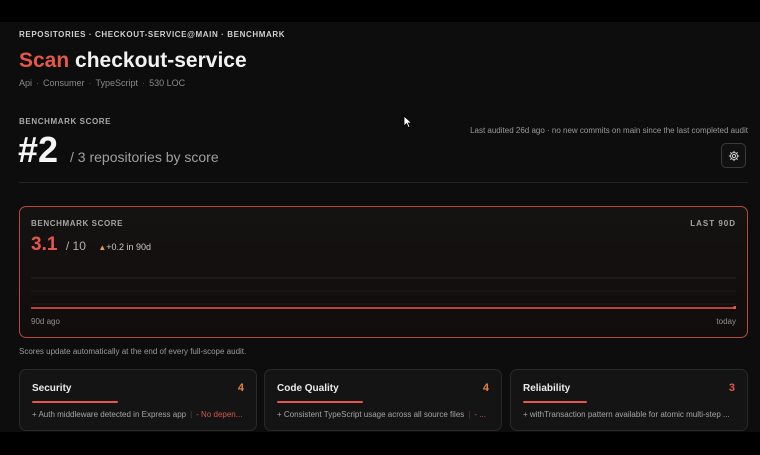 This screenshot has height=455, width=760. What do you see at coordinates (77, 223) in the screenshot?
I see `chart-card-label: BENCHMARK SCORE` at bounding box center [77, 223].